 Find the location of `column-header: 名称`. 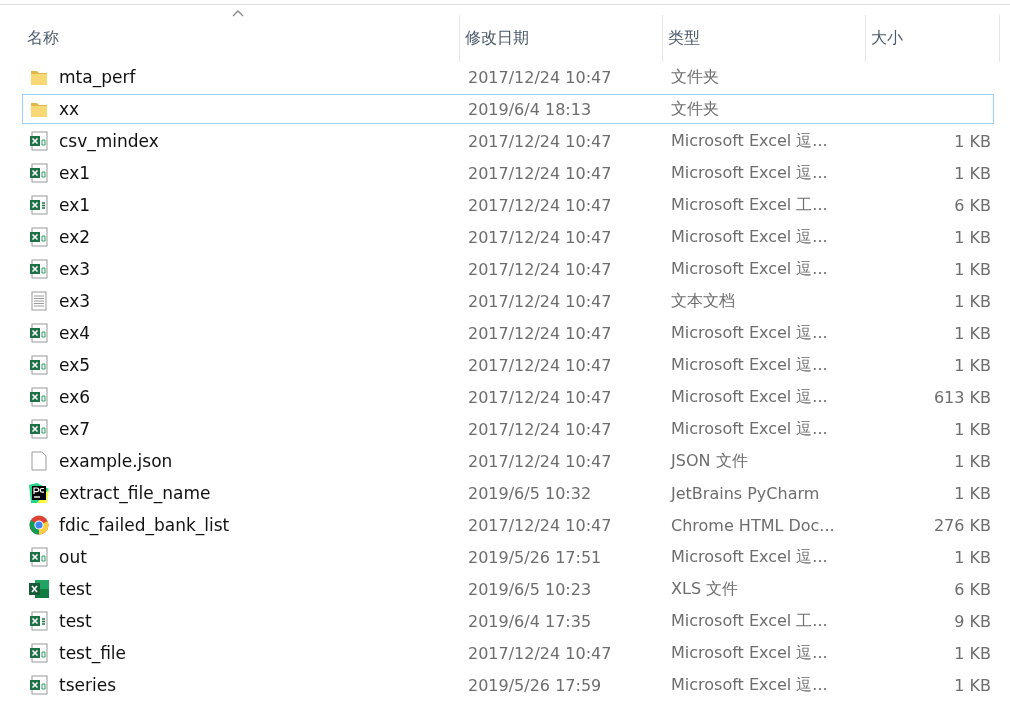

column-header: 名称 is located at coordinates (241, 38).